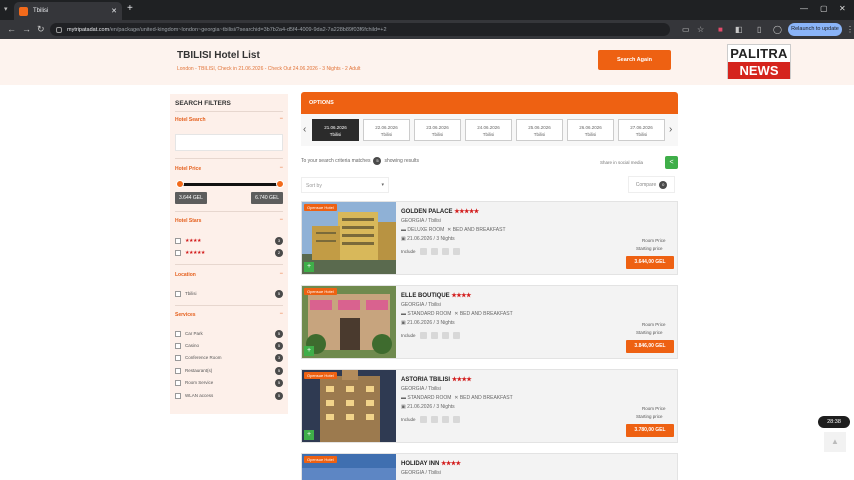 This screenshot has height=480, width=854. I want to click on date-option: 21.06.2026 Tbilisi, so click(335, 130).